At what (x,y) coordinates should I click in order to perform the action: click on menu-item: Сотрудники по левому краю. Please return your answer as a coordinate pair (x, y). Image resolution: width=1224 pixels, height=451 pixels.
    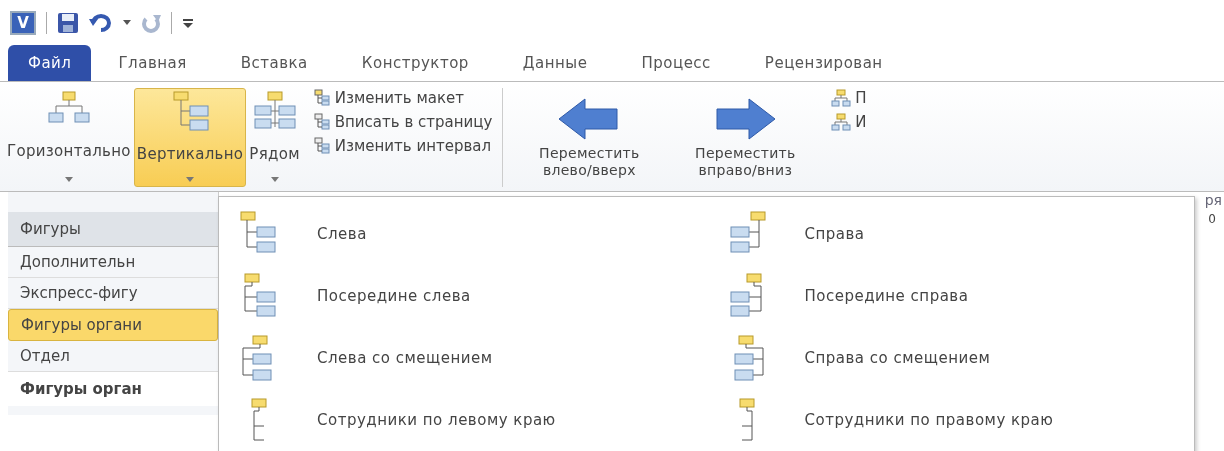
    Looking at the image, I should click on (463, 420).